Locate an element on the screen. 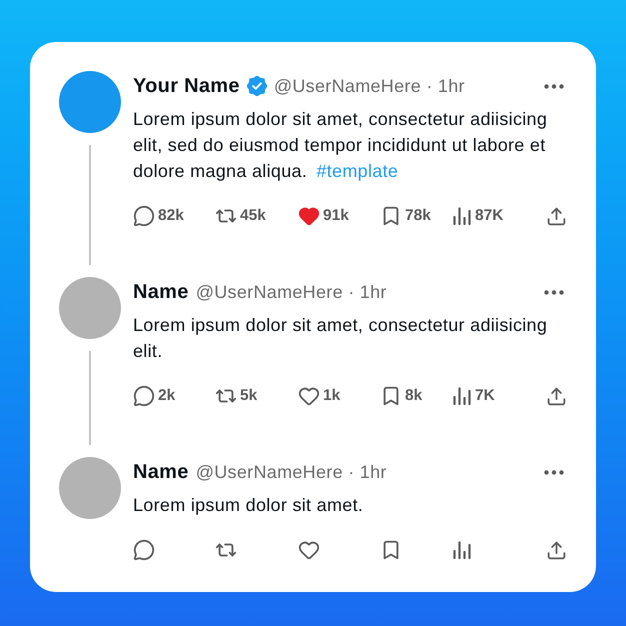 The height and width of the screenshot is (626, 626). views-button: 7K is located at coordinates (473, 396).